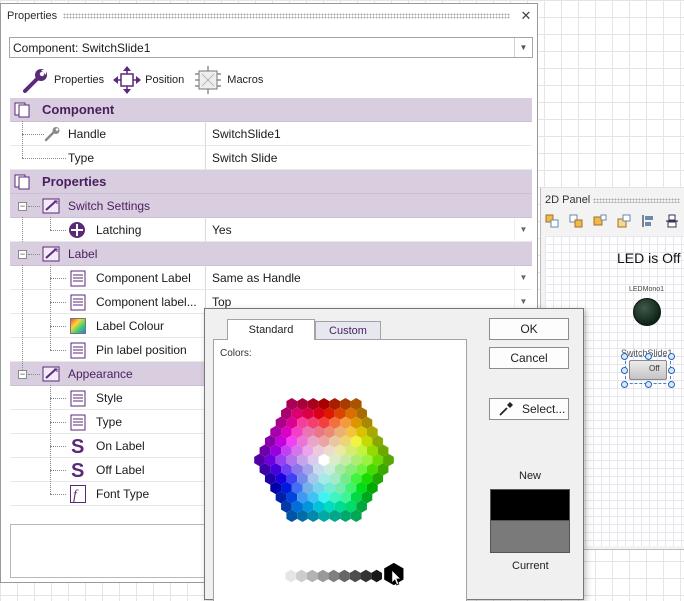 This screenshot has width=684, height=601. I want to click on tab-properties-label: Properties, so click(79, 80).